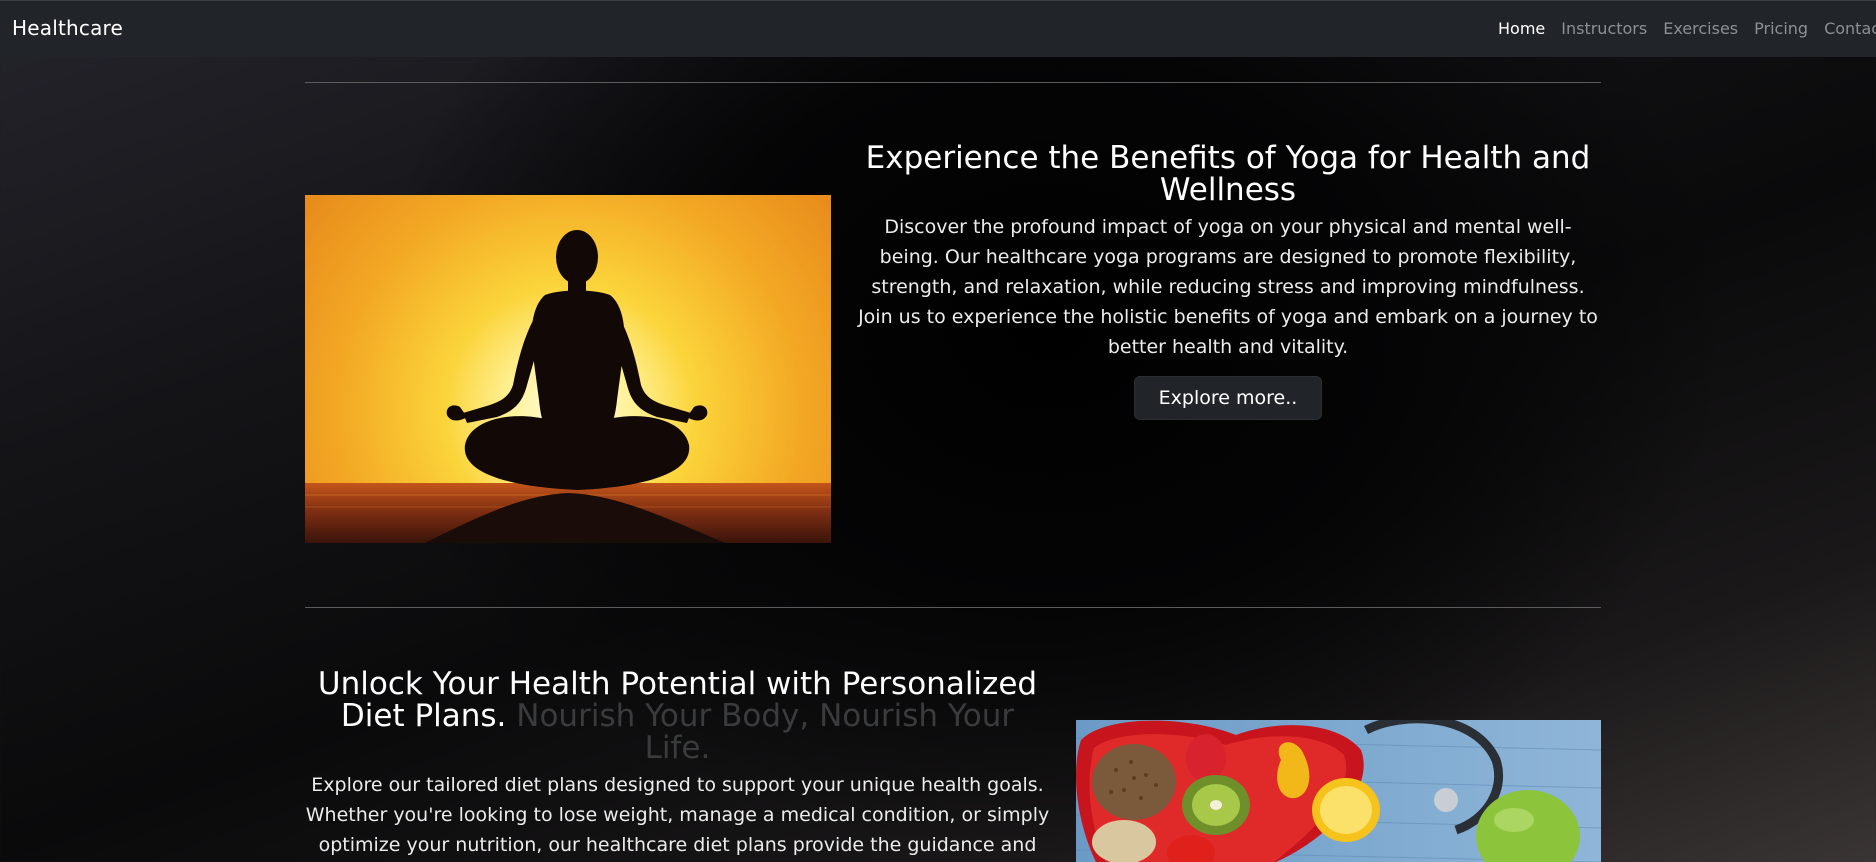 This screenshot has height=862, width=1876. Describe the element at coordinates (765, 732) in the screenshot. I see `diet-heading-tagline: Nourish Your Body, Nourish Your Life.` at that location.